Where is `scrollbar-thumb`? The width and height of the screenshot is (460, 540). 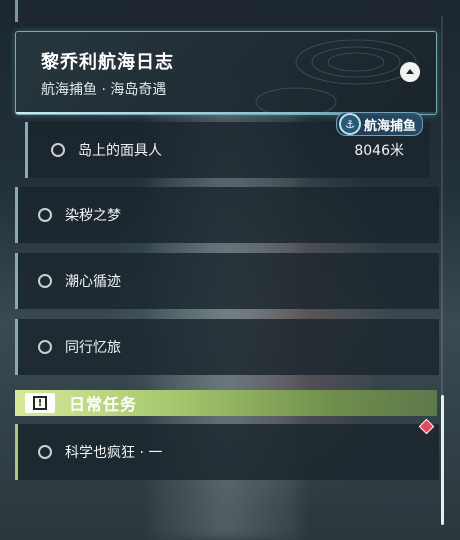
scrollbar-thumb is located at coordinates (442, 460).